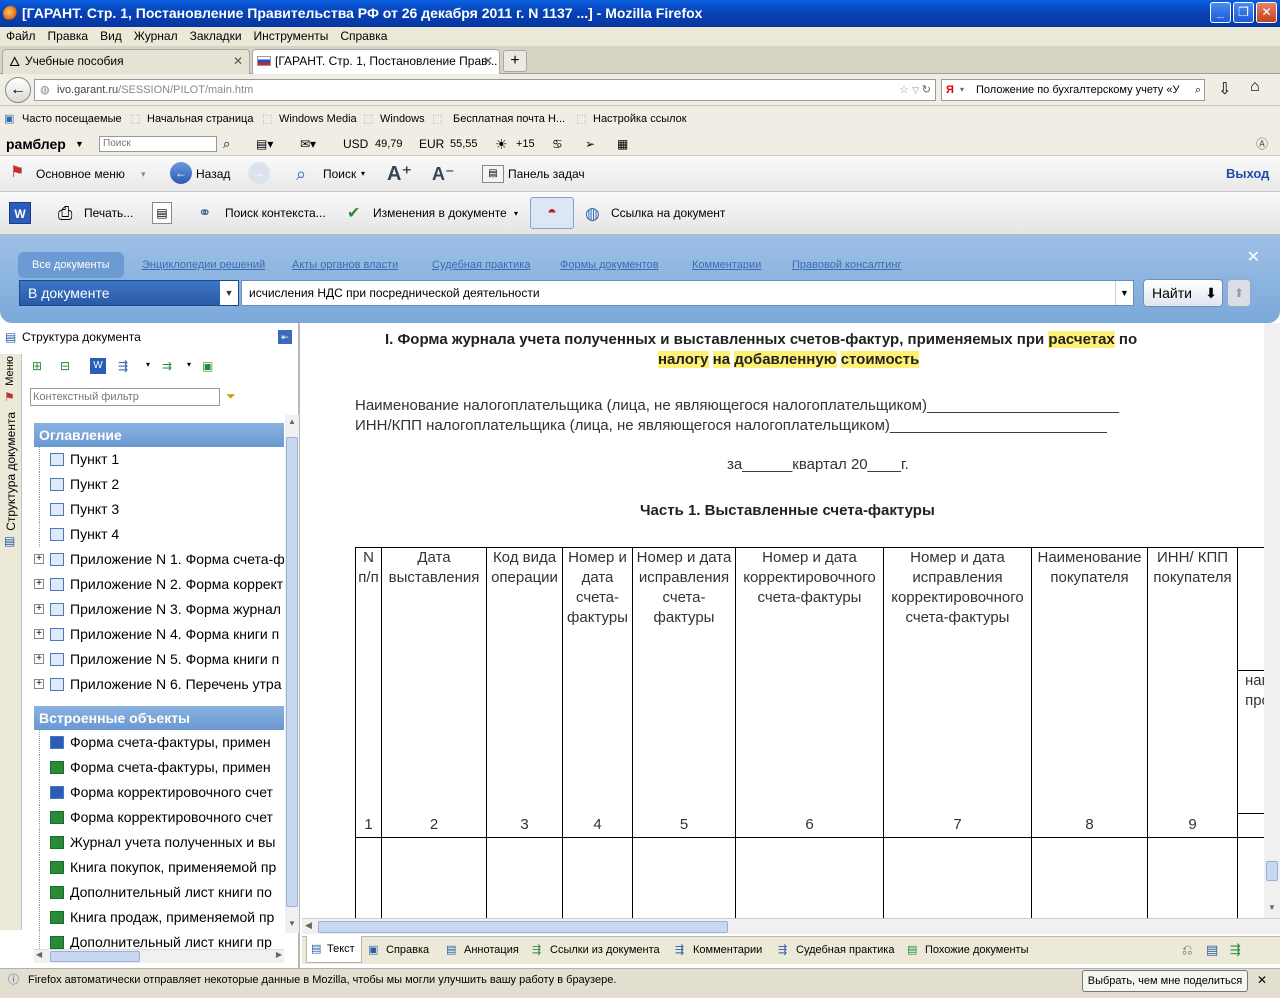 This screenshot has width=1280, height=998. I want to click on tab-court-practice-bottom: ⇶ Судебная практика, so click(835, 950).